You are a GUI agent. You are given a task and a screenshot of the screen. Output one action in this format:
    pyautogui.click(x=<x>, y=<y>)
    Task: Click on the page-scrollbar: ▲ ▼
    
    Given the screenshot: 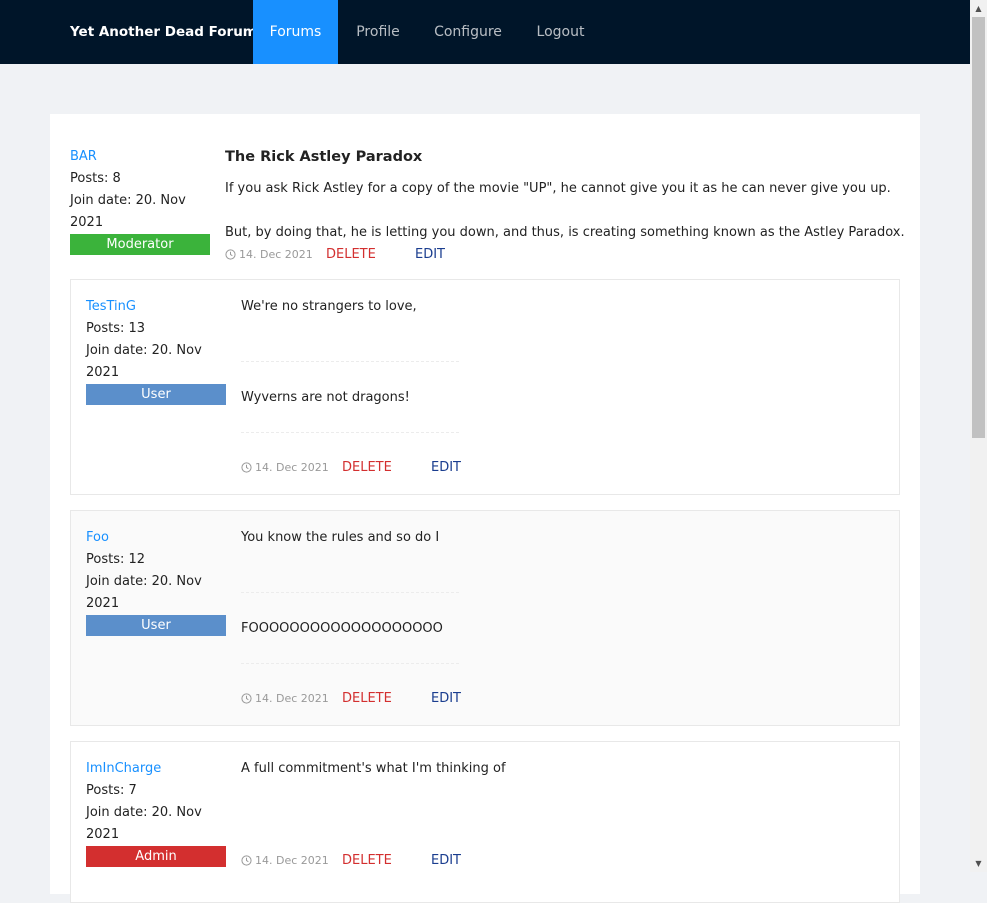 What is the action you would take?
    pyautogui.click(x=978, y=436)
    